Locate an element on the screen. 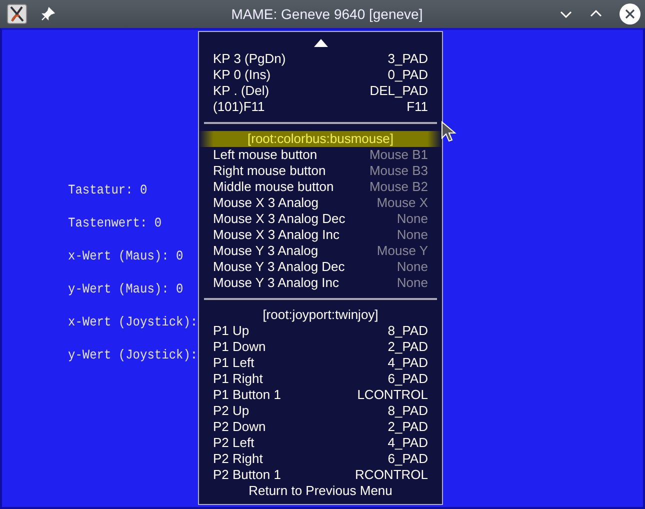 The width and height of the screenshot is (645, 509). input-label: Left mouse button is located at coordinates (265, 155).